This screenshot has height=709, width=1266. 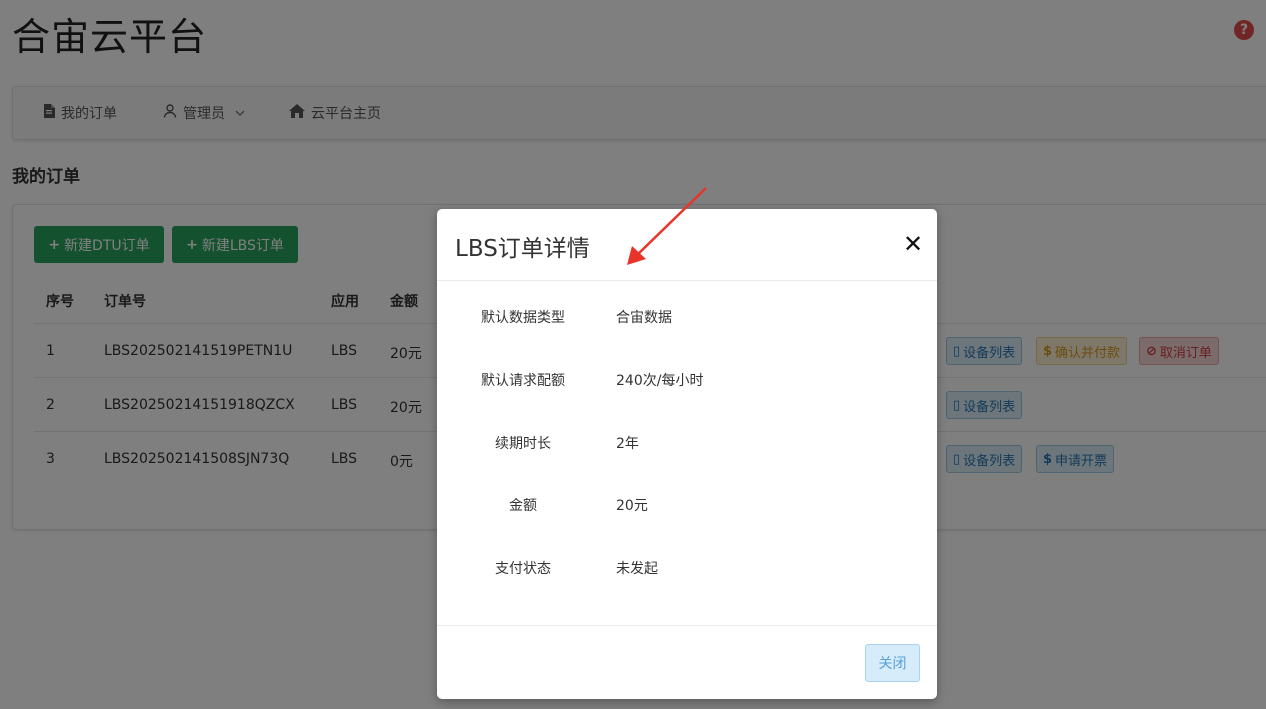 What do you see at coordinates (523, 381) in the screenshot?
I see `field-label: 默认请求配额` at bounding box center [523, 381].